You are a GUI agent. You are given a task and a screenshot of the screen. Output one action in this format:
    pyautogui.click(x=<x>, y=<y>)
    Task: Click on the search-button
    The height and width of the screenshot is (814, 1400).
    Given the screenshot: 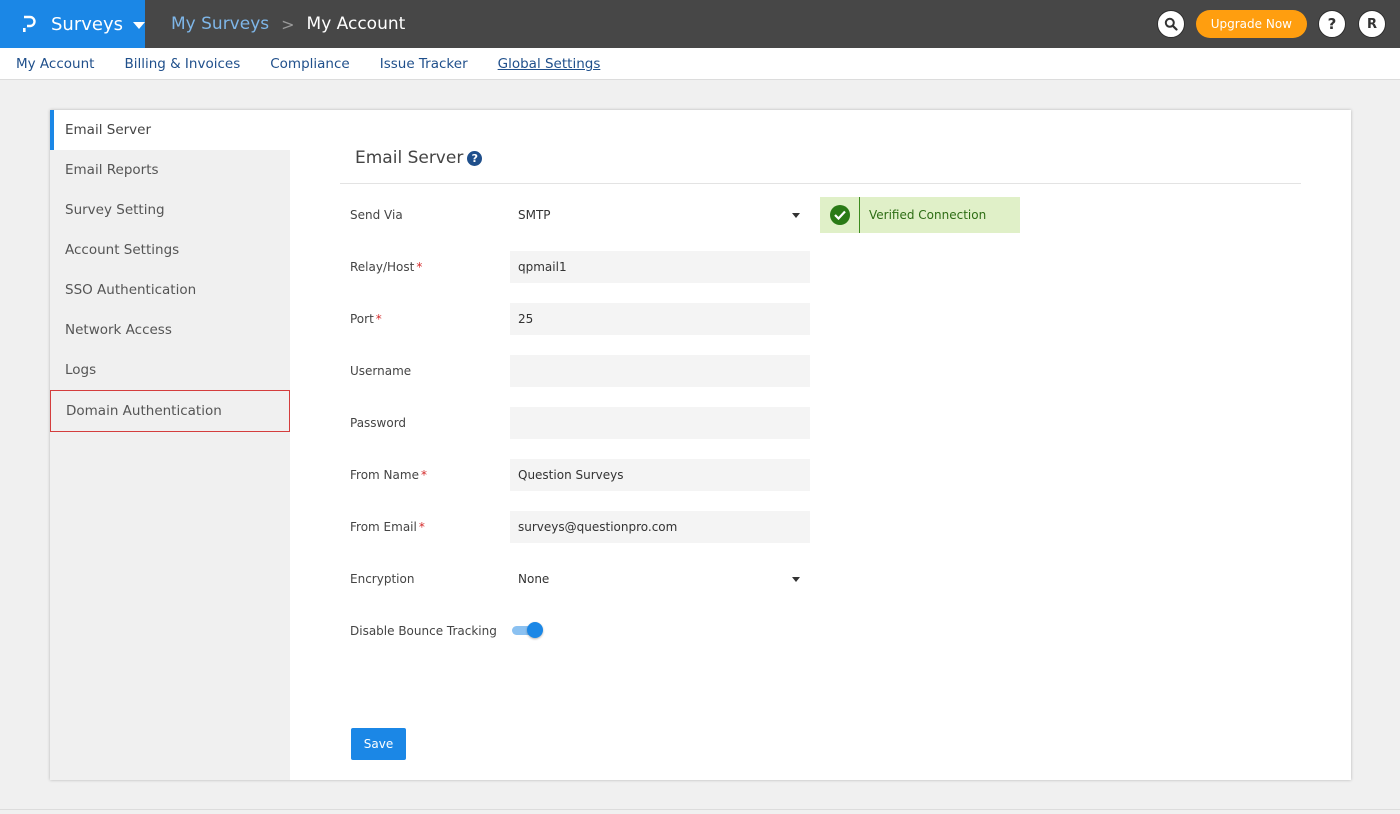 What is the action you would take?
    pyautogui.click(x=1170, y=24)
    